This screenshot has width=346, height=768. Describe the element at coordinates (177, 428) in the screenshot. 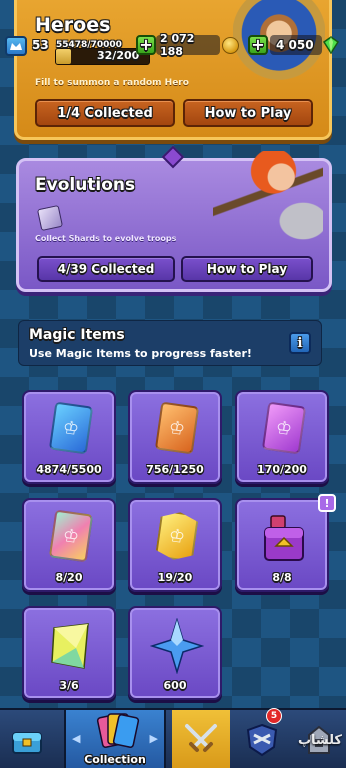

I see `rare-wild-card-icon: ♔` at that location.